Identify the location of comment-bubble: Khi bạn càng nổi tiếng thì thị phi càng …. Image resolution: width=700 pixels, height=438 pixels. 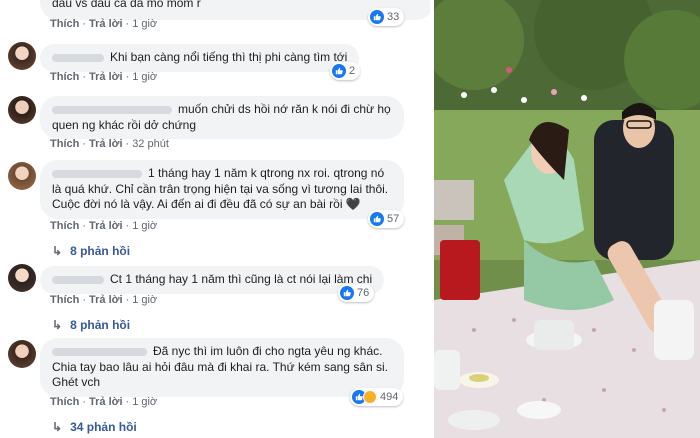
(200, 58).